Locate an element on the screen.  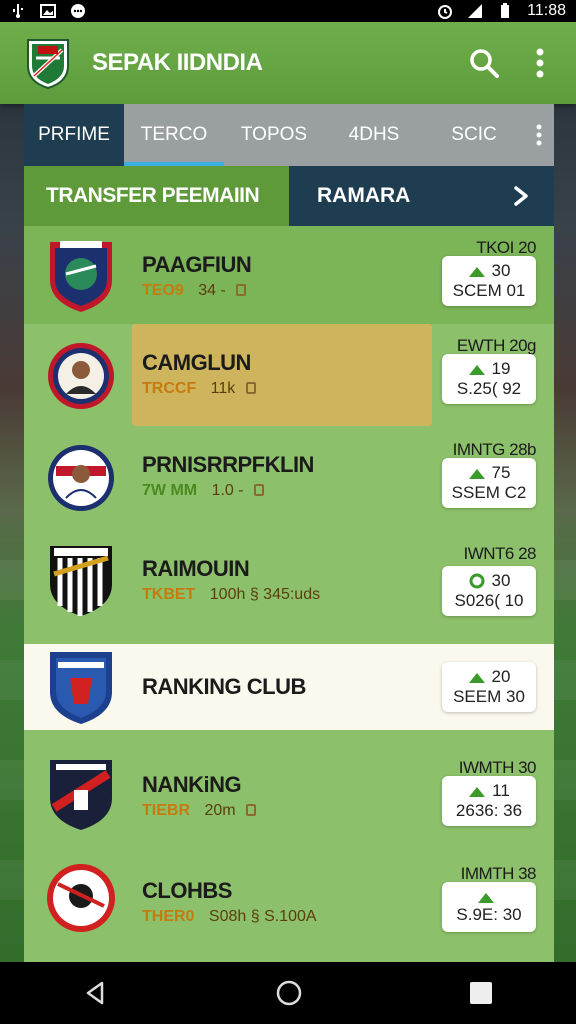
row-name: CAMGLUN is located at coordinates (196, 362).